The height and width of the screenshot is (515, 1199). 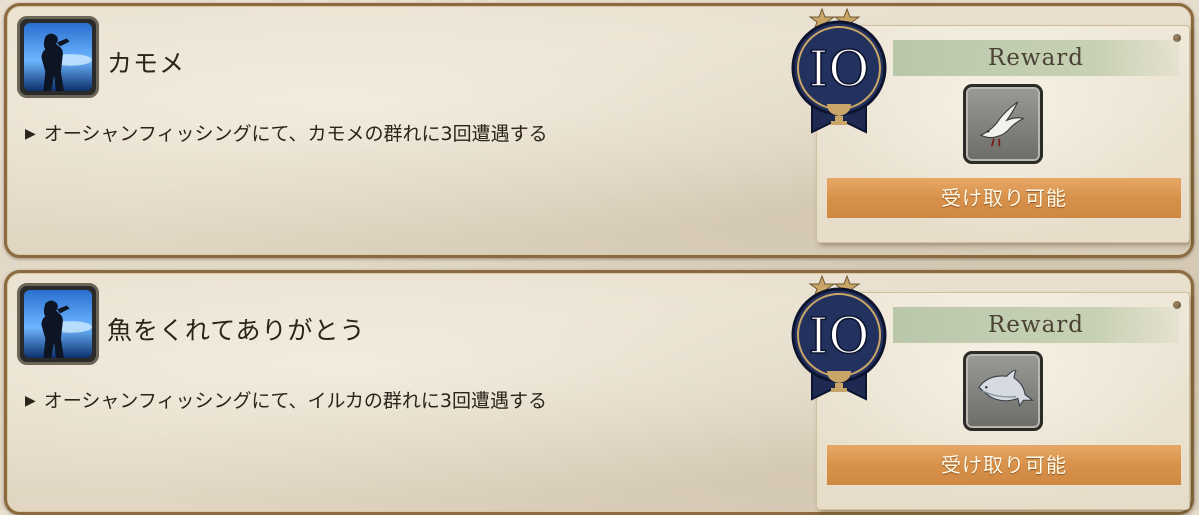 What do you see at coordinates (1003, 391) in the screenshot?
I see `dolphin-minion-icon` at bounding box center [1003, 391].